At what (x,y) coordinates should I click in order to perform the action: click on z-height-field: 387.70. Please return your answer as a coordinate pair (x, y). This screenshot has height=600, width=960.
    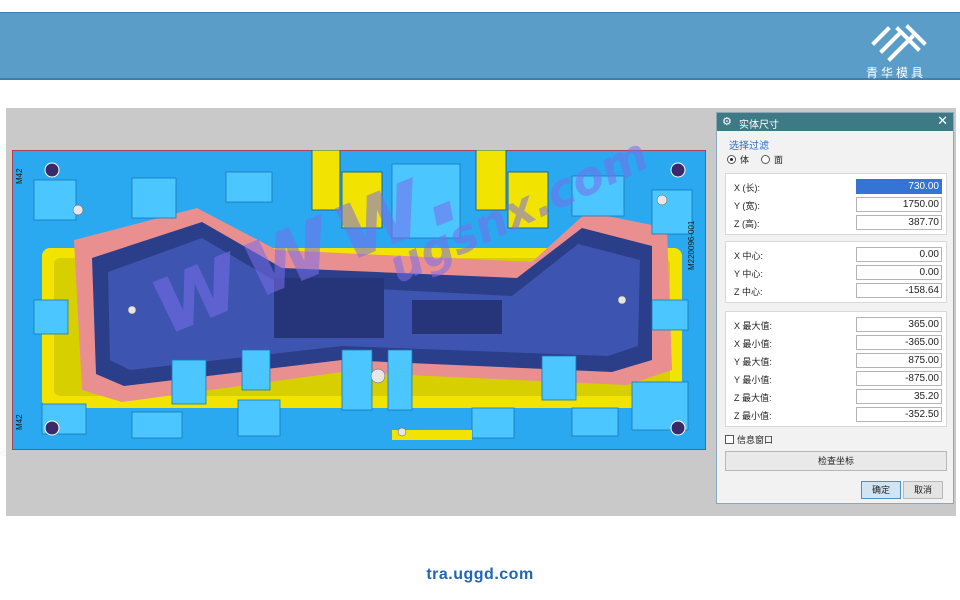
    Looking at the image, I should click on (899, 222).